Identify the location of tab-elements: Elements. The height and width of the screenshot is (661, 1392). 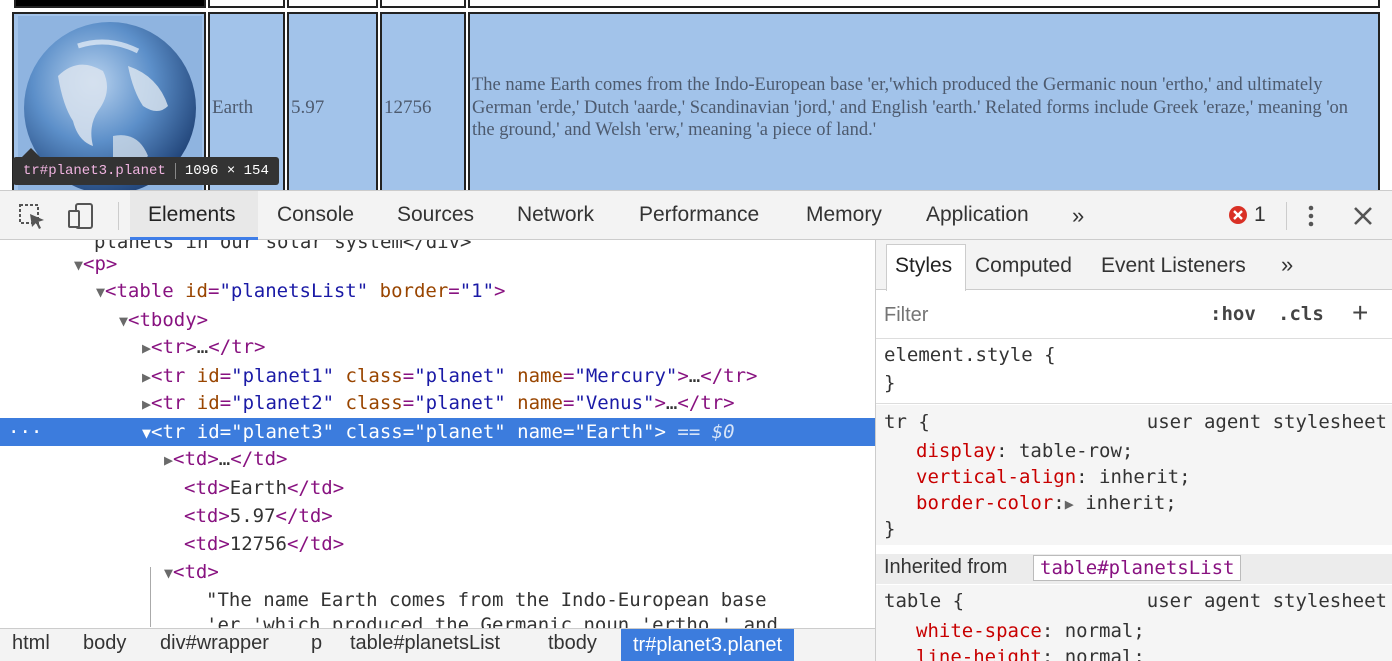
(194, 215).